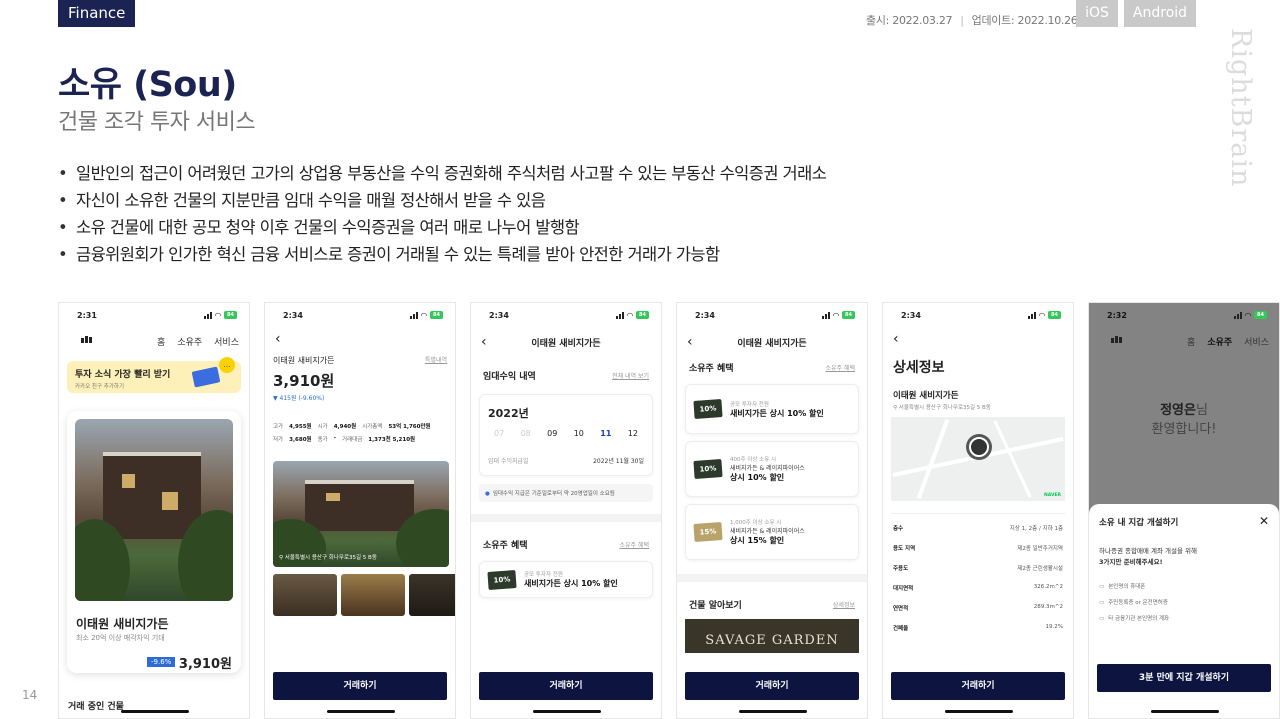  Describe the element at coordinates (901, 609) in the screenshot. I see `spec-label: 연면적` at that location.